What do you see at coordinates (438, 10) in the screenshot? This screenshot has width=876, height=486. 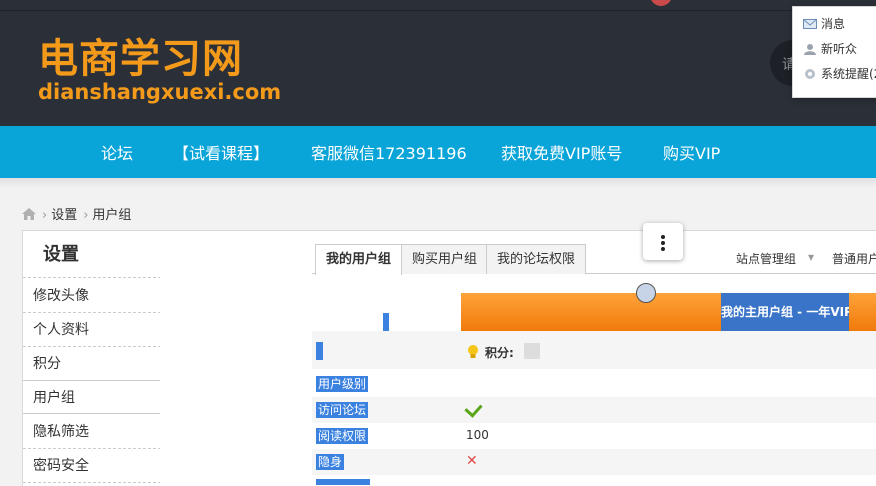 I see `top-divider` at bounding box center [438, 10].